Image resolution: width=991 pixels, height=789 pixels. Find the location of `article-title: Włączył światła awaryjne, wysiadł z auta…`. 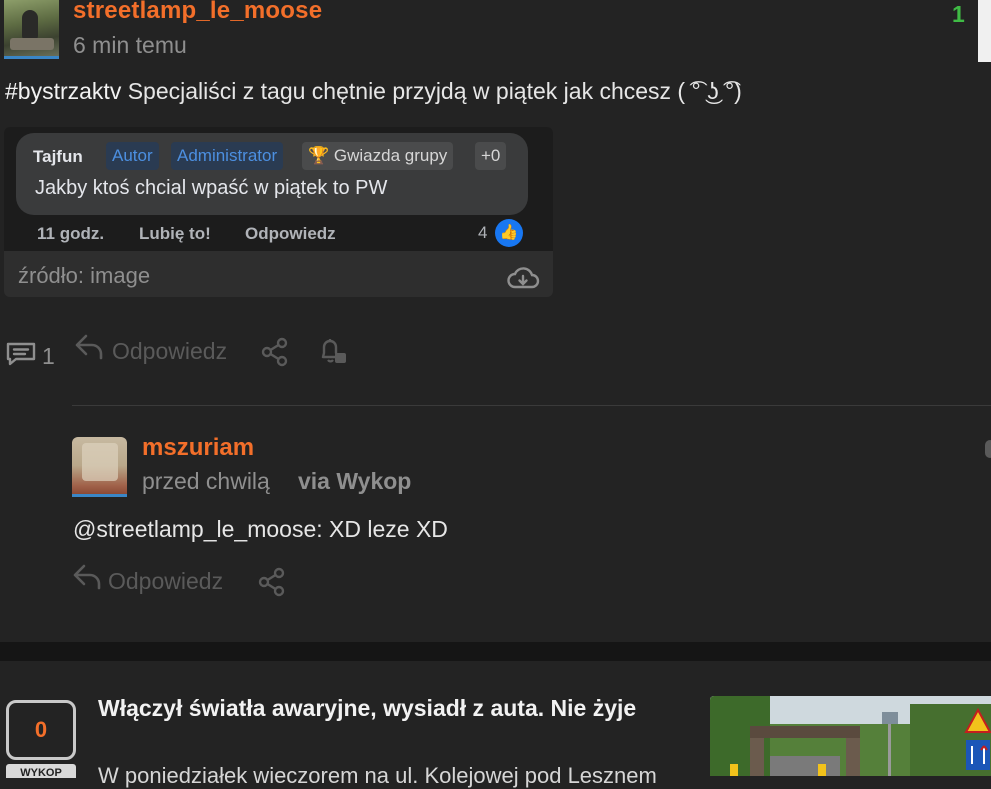

article-title: Włączył światła awaryjne, wysiadł z auta… is located at coordinates (378, 708).